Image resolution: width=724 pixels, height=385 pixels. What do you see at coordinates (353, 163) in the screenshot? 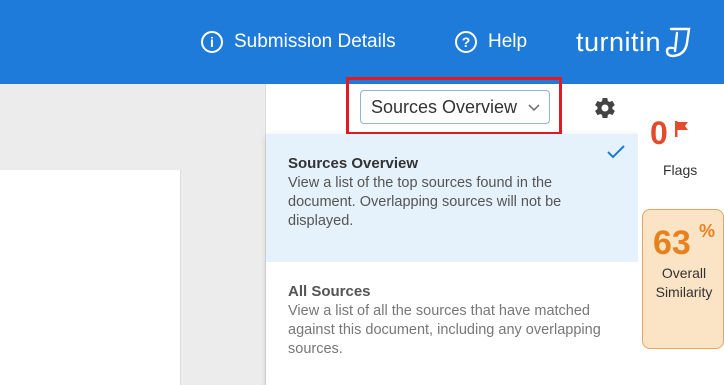
I see `option-title: Sources Overview` at bounding box center [353, 163].